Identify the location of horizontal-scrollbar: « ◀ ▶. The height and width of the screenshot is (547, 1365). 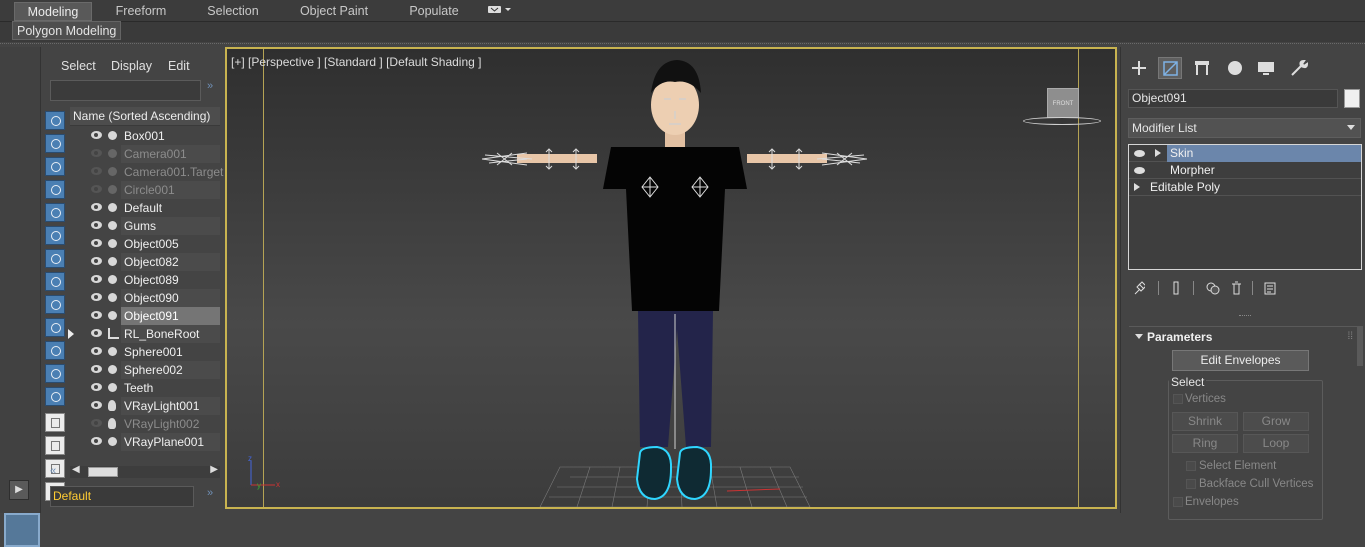
(135, 471).